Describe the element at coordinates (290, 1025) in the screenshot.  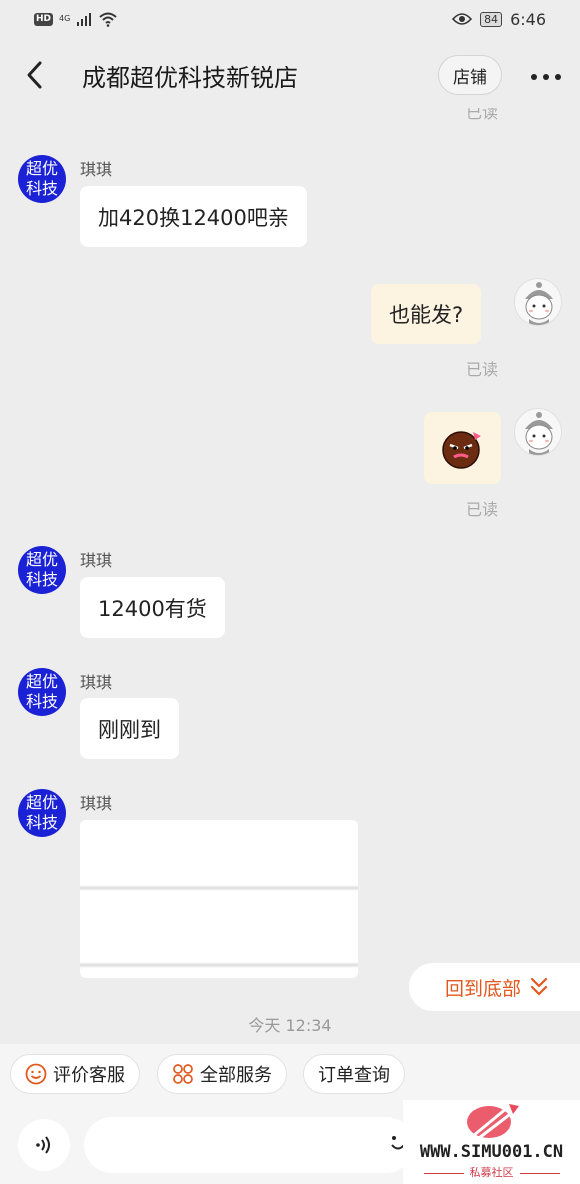
I see `timestamp: 今天 12:34` at that location.